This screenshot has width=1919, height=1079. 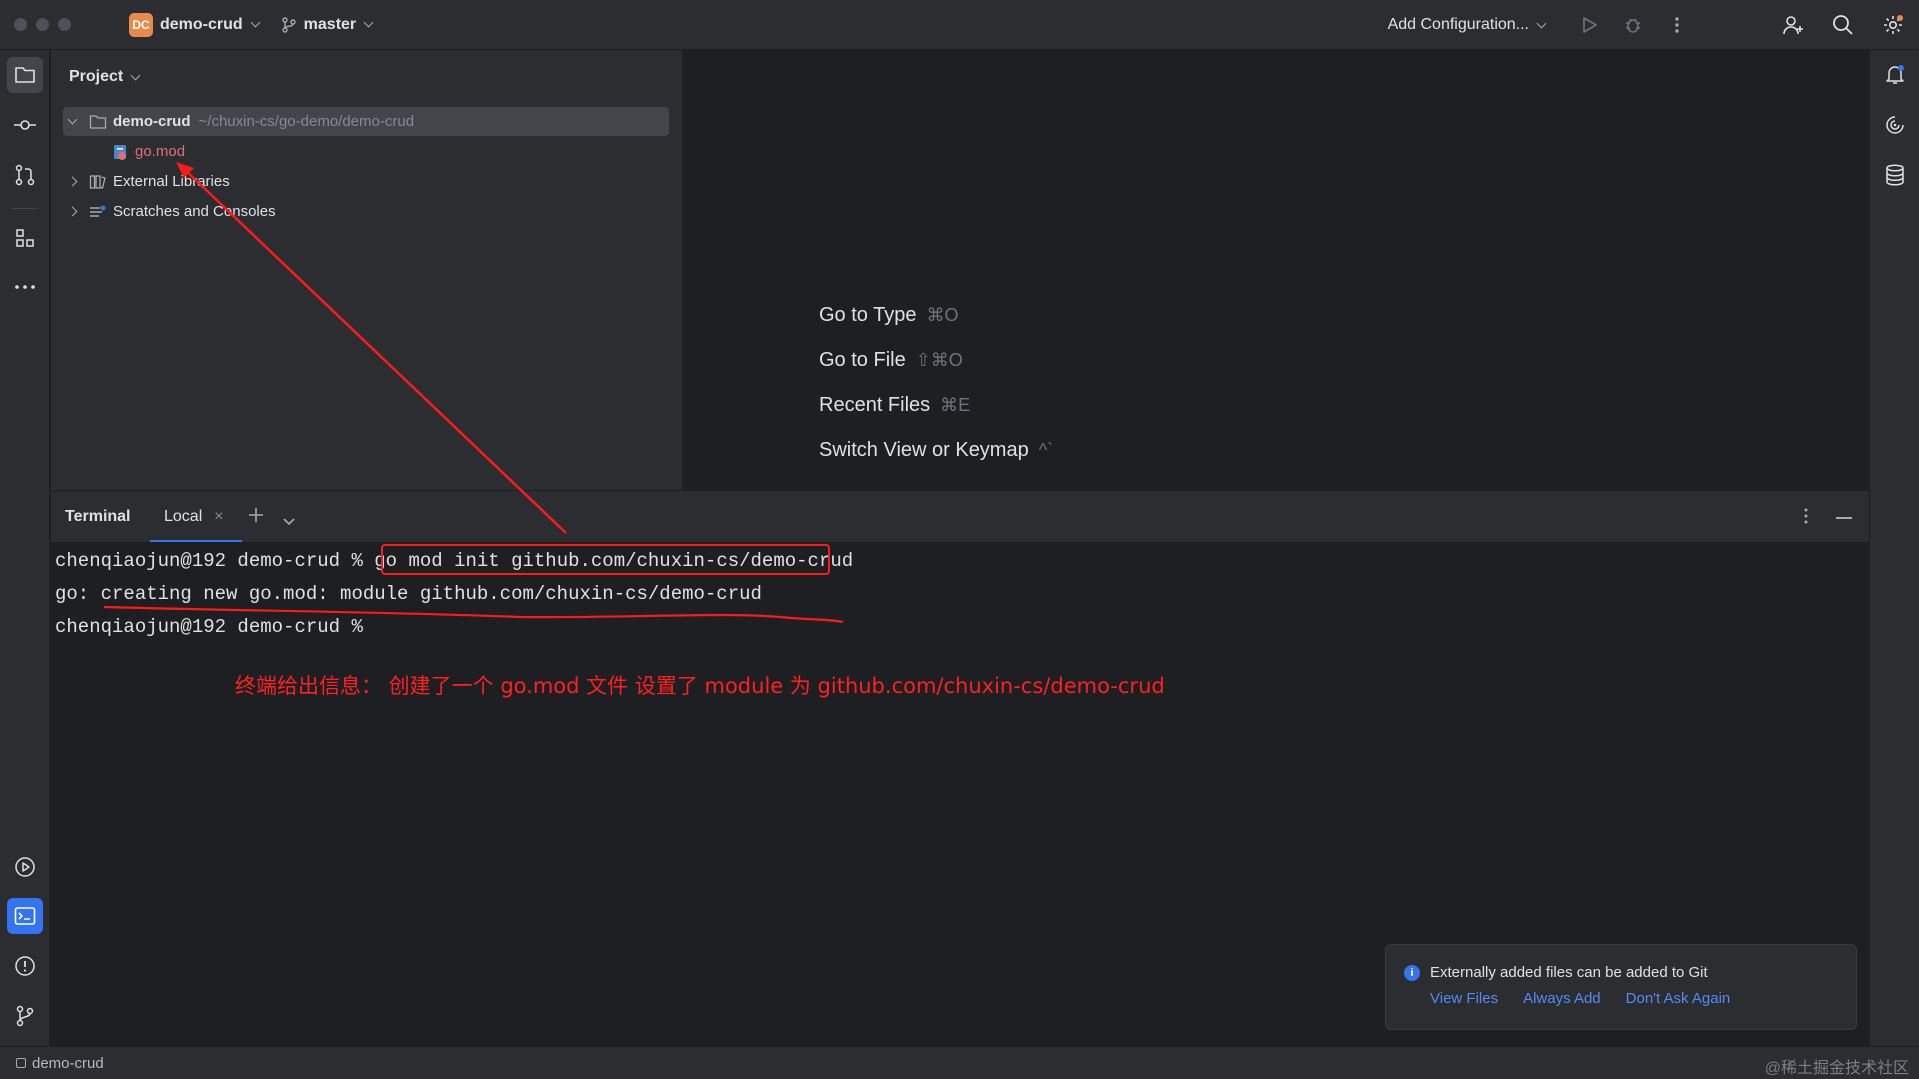 What do you see at coordinates (64, 24) in the screenshot?
I see `zoom-window-button` at bounding box center [64, 24].